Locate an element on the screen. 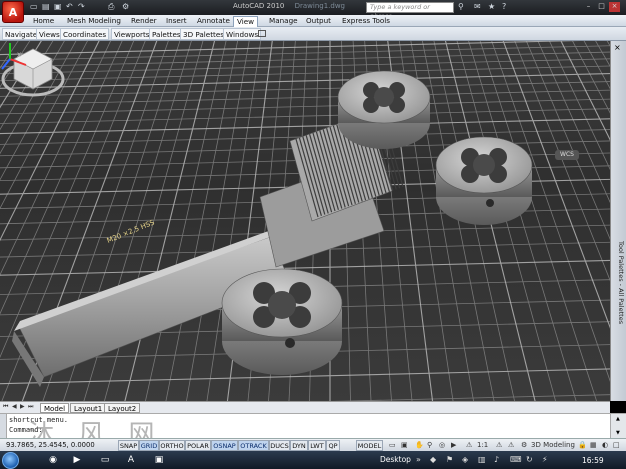  scroll-down-icon: ▼ is located at coordinates (618, 433).